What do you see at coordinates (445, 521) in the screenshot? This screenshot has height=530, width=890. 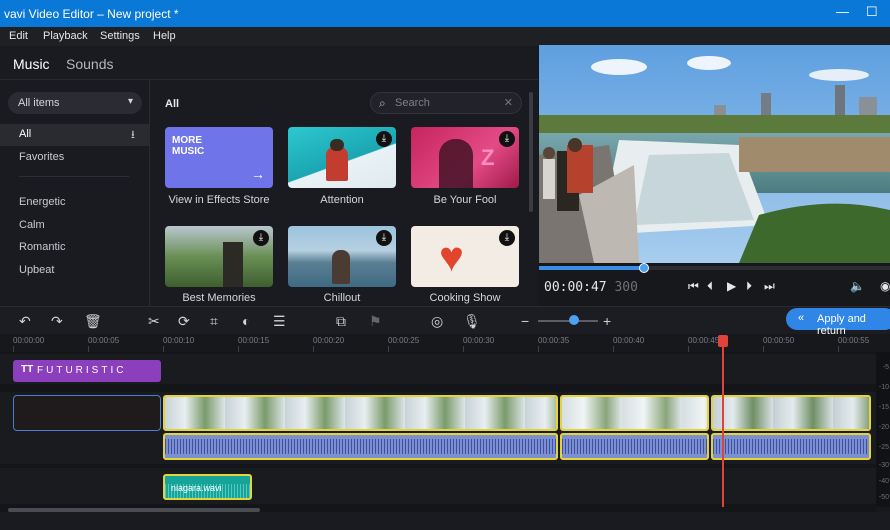 I see `status-strip` at bounding box center [445, 521].